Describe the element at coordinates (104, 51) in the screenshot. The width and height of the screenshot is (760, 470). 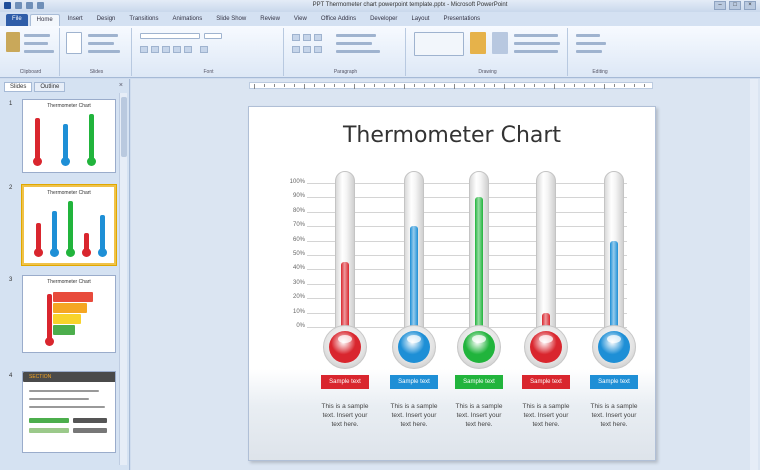
I see `section-button` at that location.